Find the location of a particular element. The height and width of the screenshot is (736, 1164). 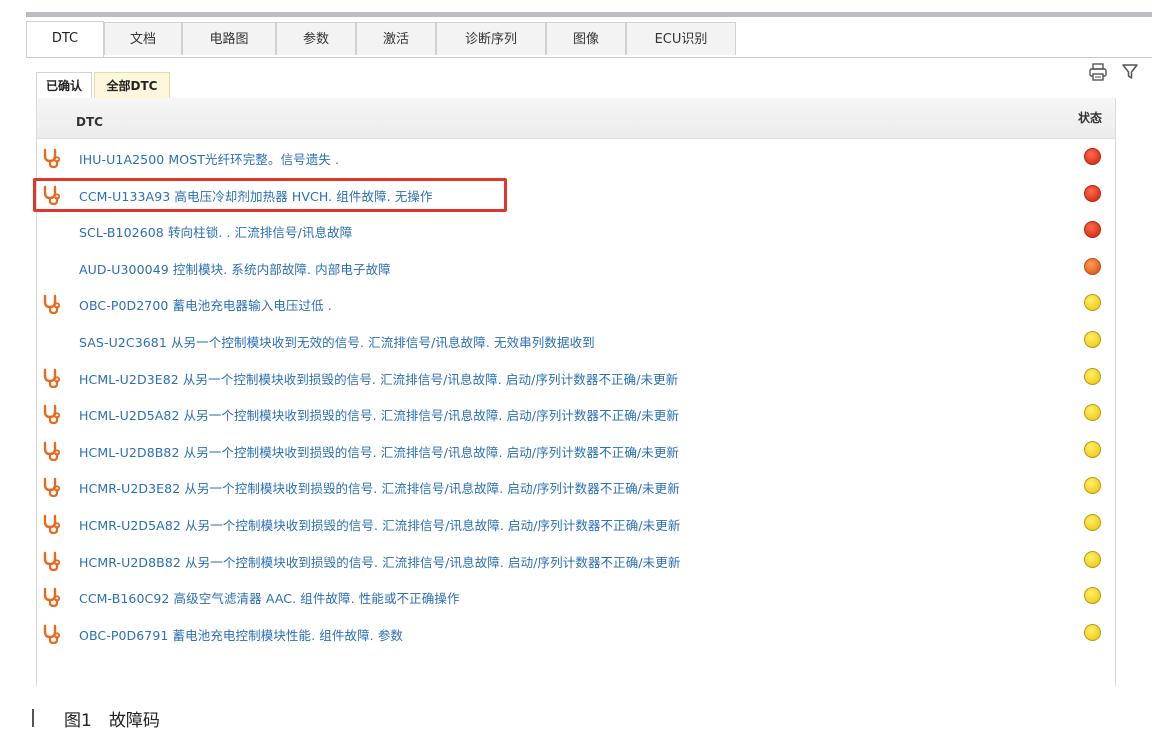

toolbar is located at coordinates (1116, 72).